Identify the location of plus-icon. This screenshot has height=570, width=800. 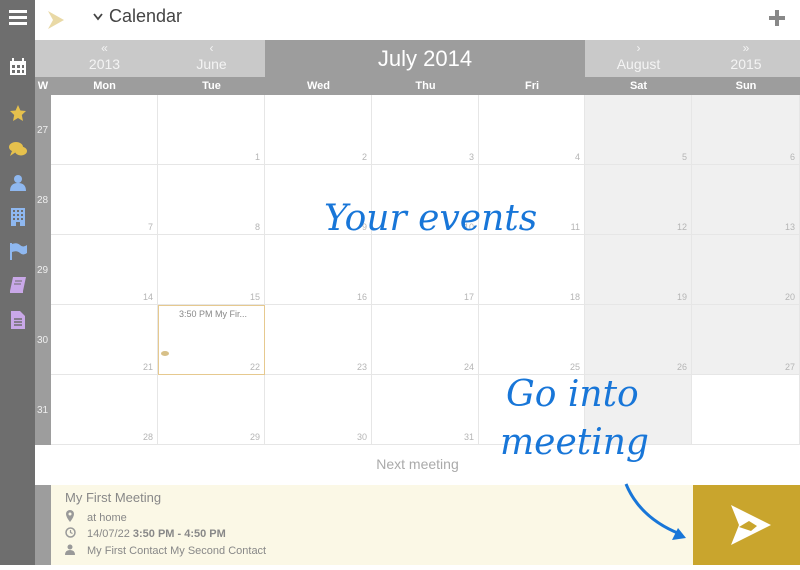
(777, 18).